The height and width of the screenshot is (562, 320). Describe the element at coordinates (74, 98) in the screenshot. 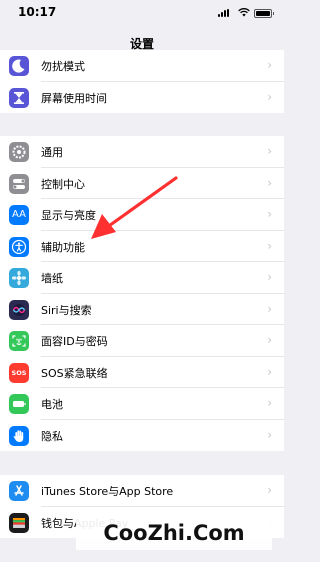

I see `settings-row-label: 屏幕使用时间` at that location.